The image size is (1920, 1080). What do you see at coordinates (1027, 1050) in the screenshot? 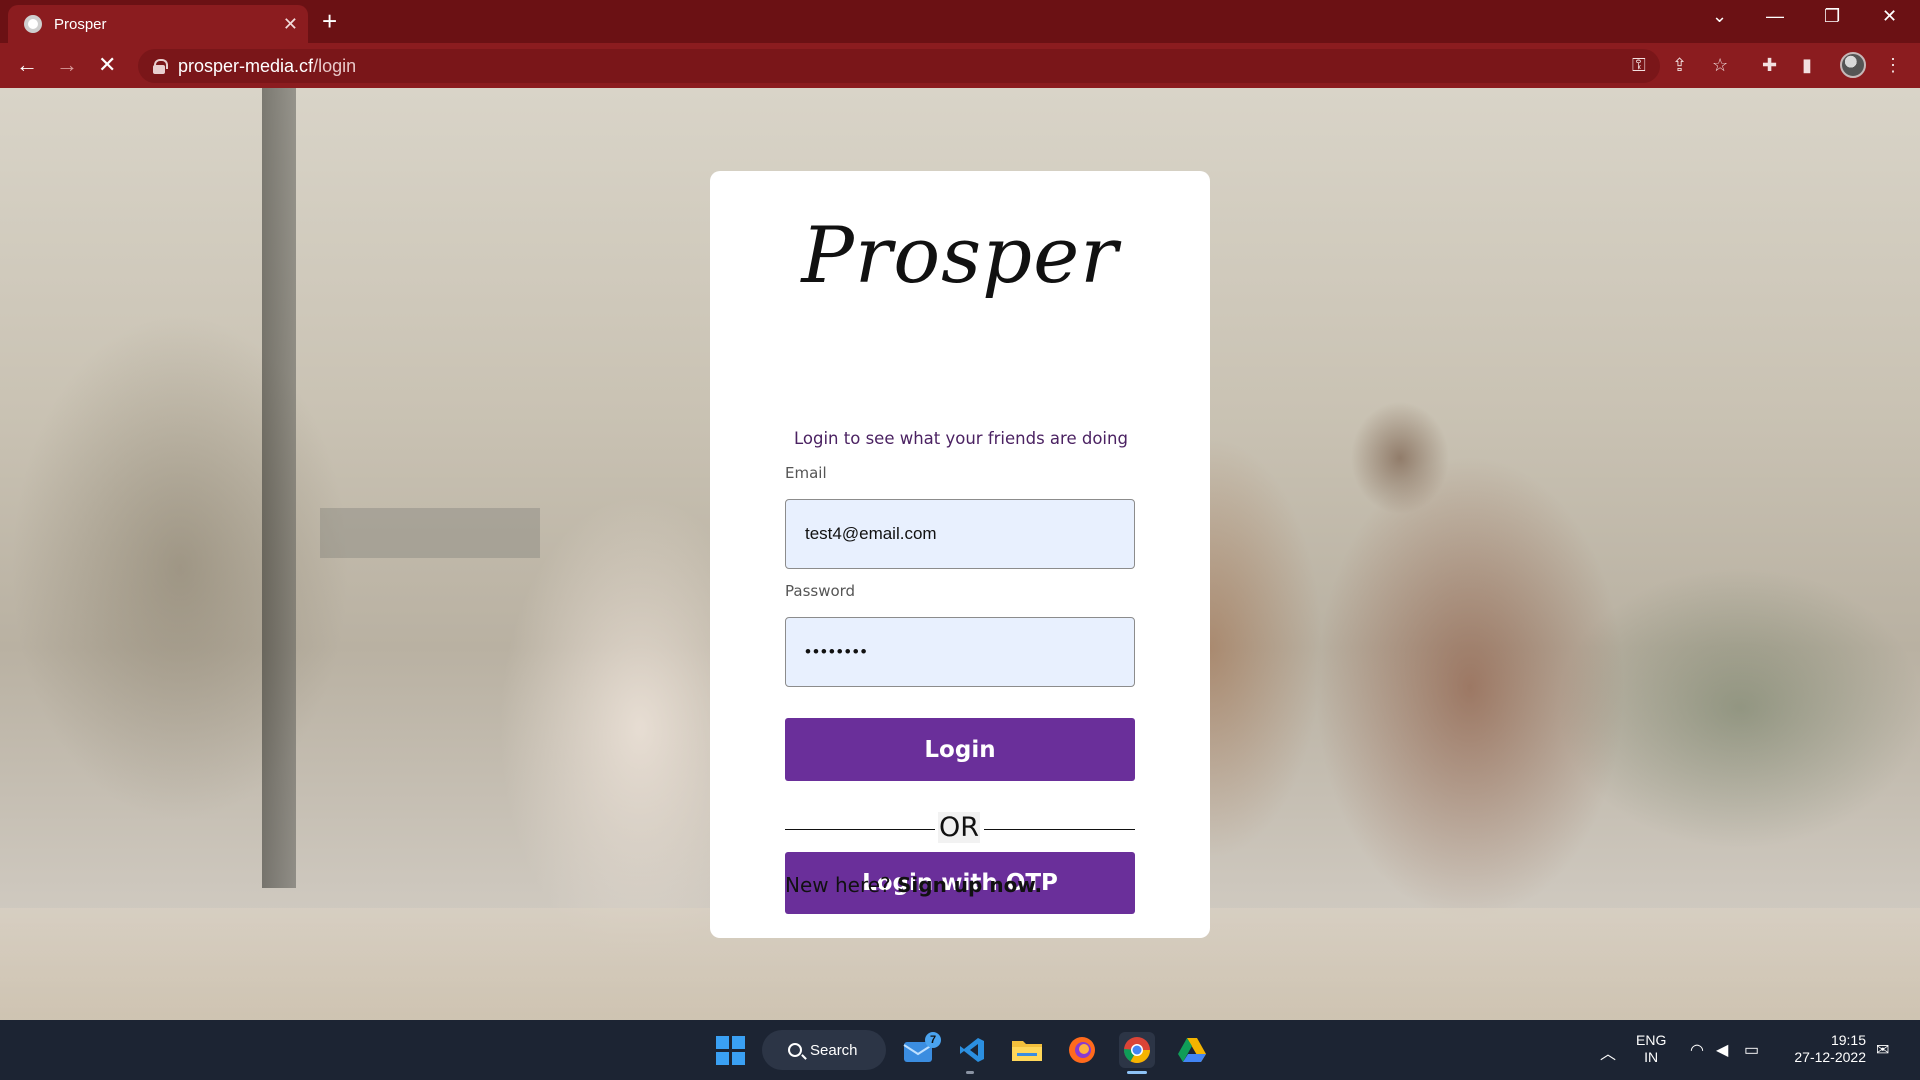
I see `file-explorer-icon` at bounding box center [1027, 1050].